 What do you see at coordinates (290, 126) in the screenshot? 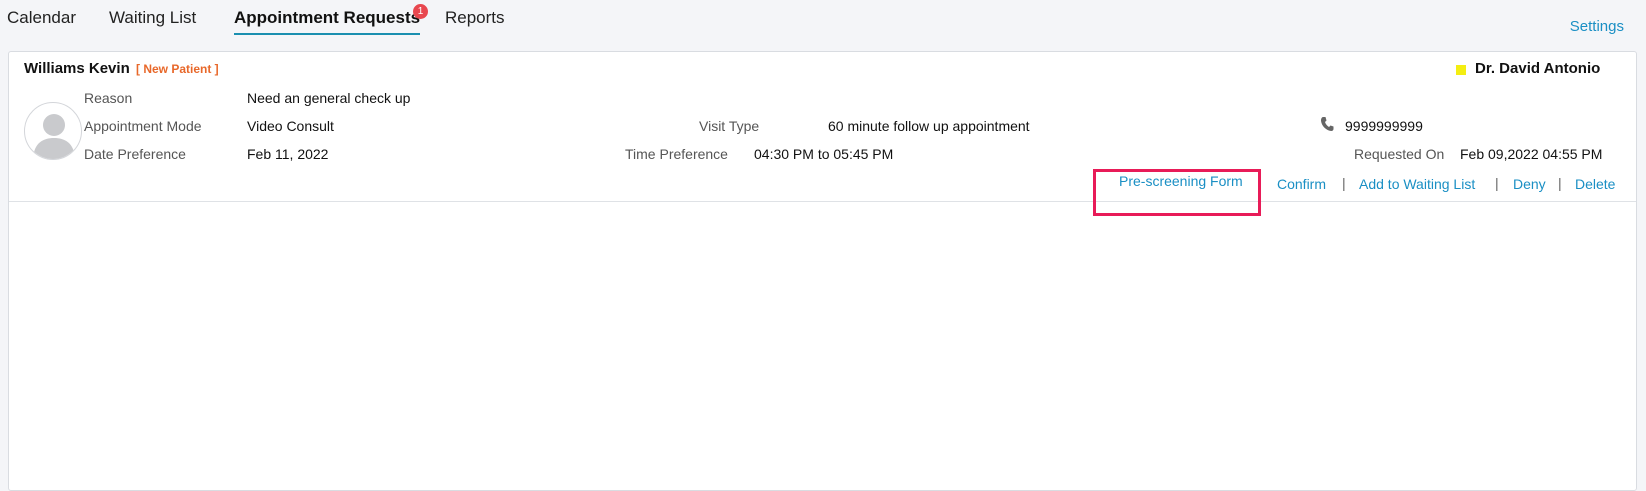
I see `appointment-mode-value: Video Consult` at bounding box center [290, 126].